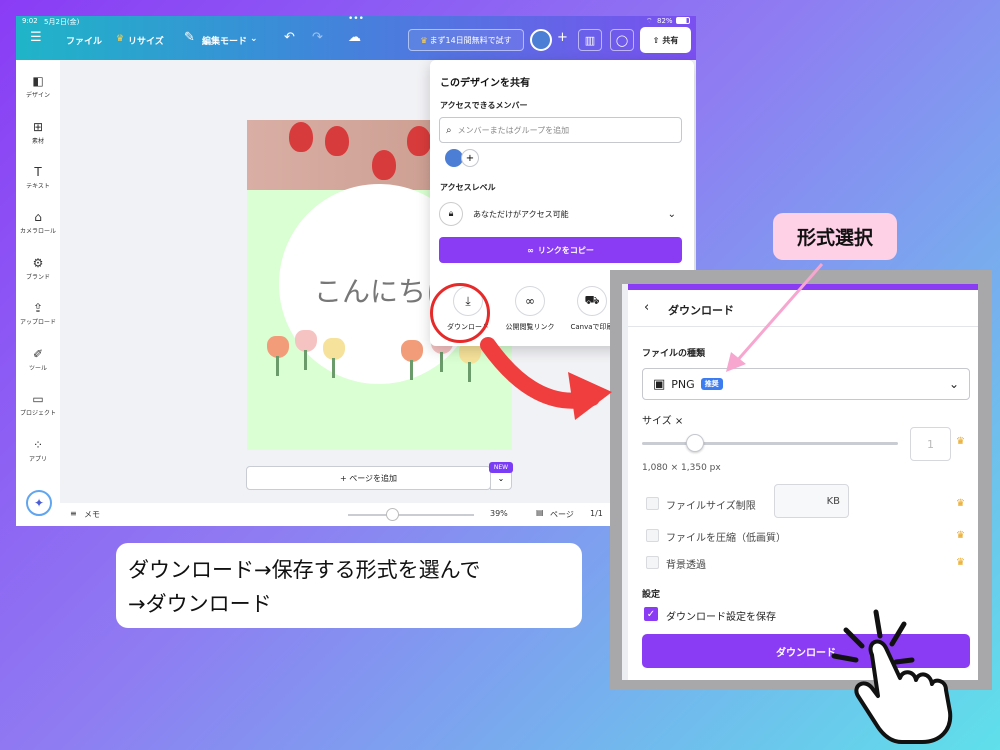 Image resolution: width=1000 pixels, height=750 pixels. What do you see at coordinates (779, 313) in the screenshot?
I see `pink-arrow` at bounding box center [779, 313].